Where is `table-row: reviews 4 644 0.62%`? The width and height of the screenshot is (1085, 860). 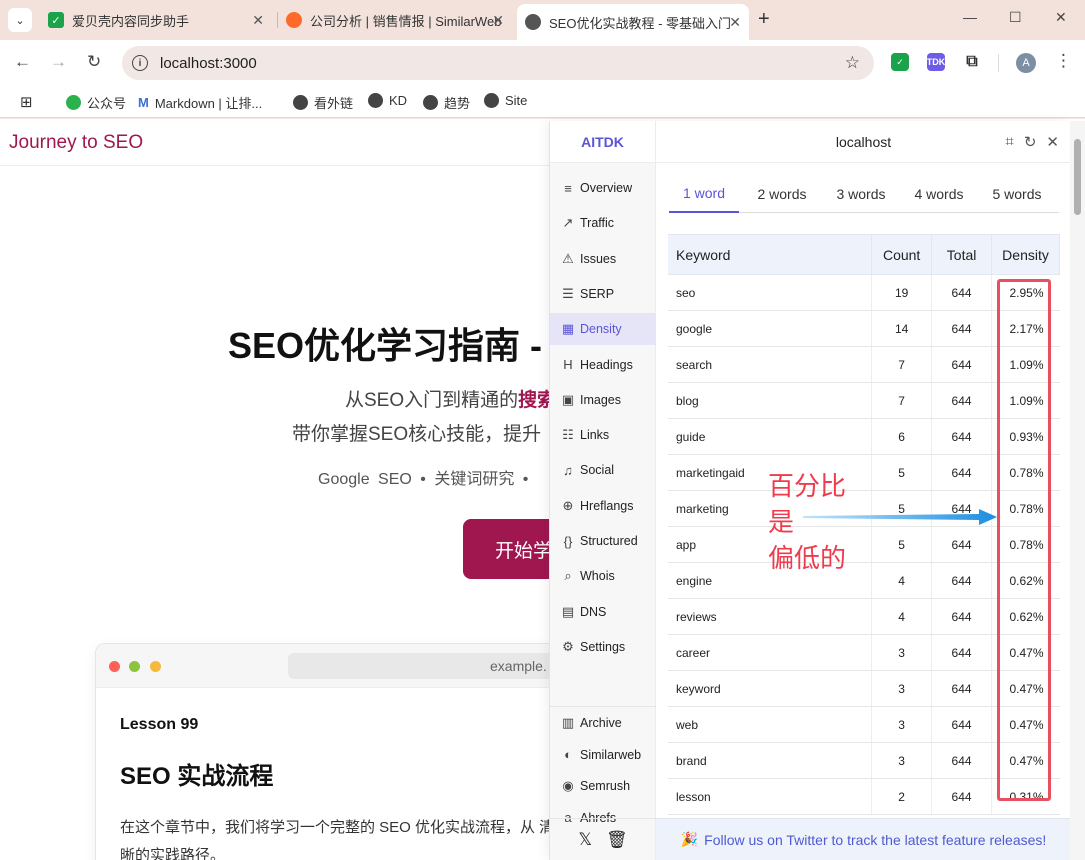 table-row: reviews 4 644 0.62% is located at coordinates (864, 616).